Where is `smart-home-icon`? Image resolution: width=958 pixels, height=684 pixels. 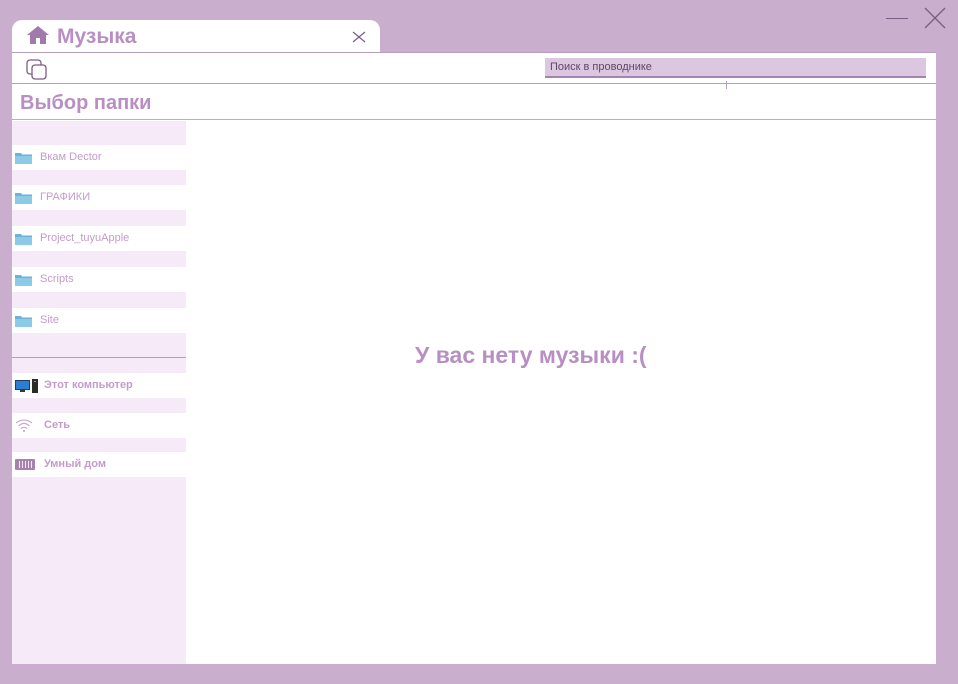
smart-home-icon is located at coordinates (25, 464).